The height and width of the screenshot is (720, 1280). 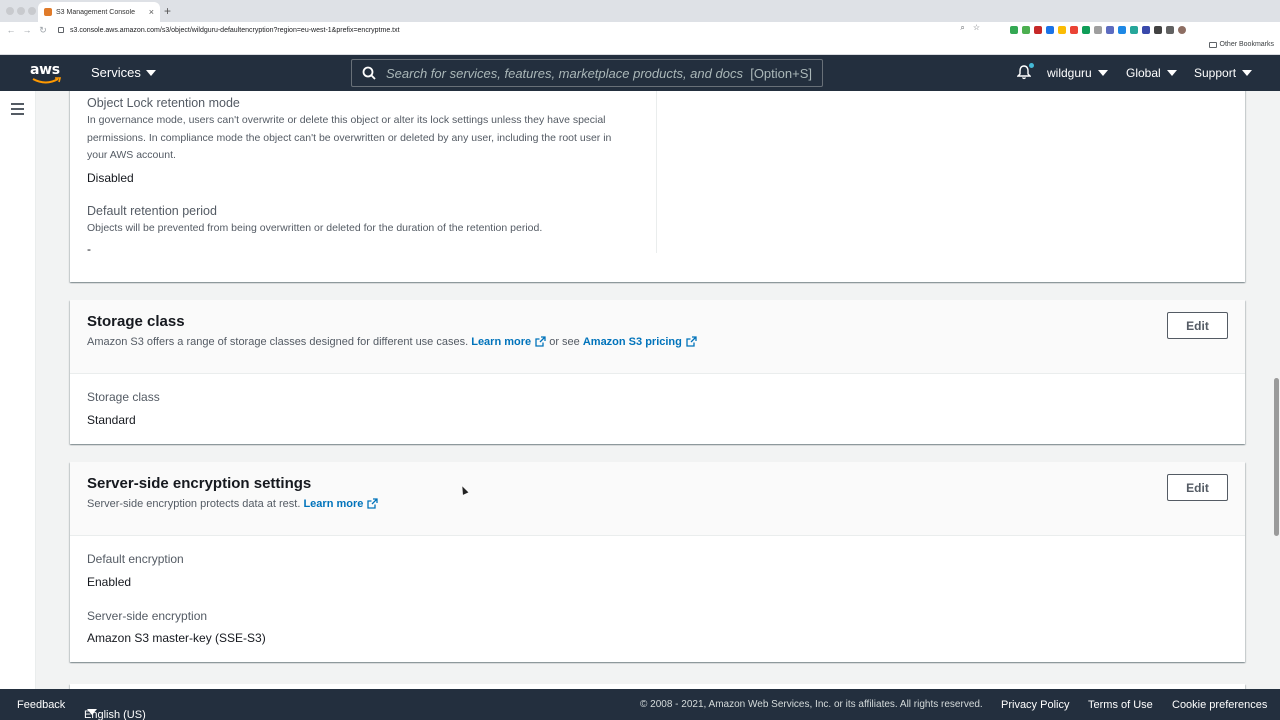 I want to click on puzzle-icon, so click(x=1170, y=30).